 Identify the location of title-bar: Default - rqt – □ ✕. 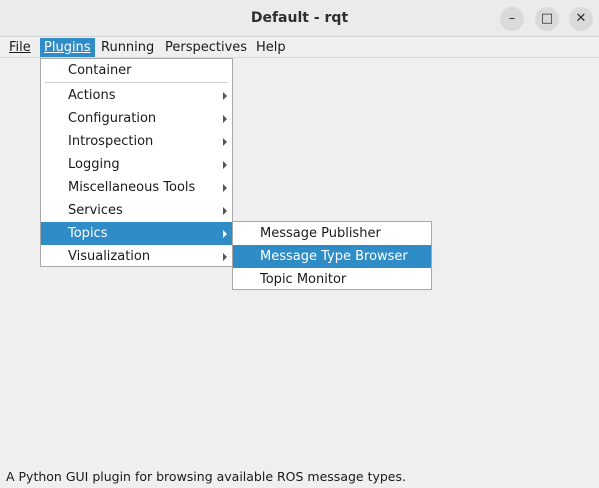
(299, 18).